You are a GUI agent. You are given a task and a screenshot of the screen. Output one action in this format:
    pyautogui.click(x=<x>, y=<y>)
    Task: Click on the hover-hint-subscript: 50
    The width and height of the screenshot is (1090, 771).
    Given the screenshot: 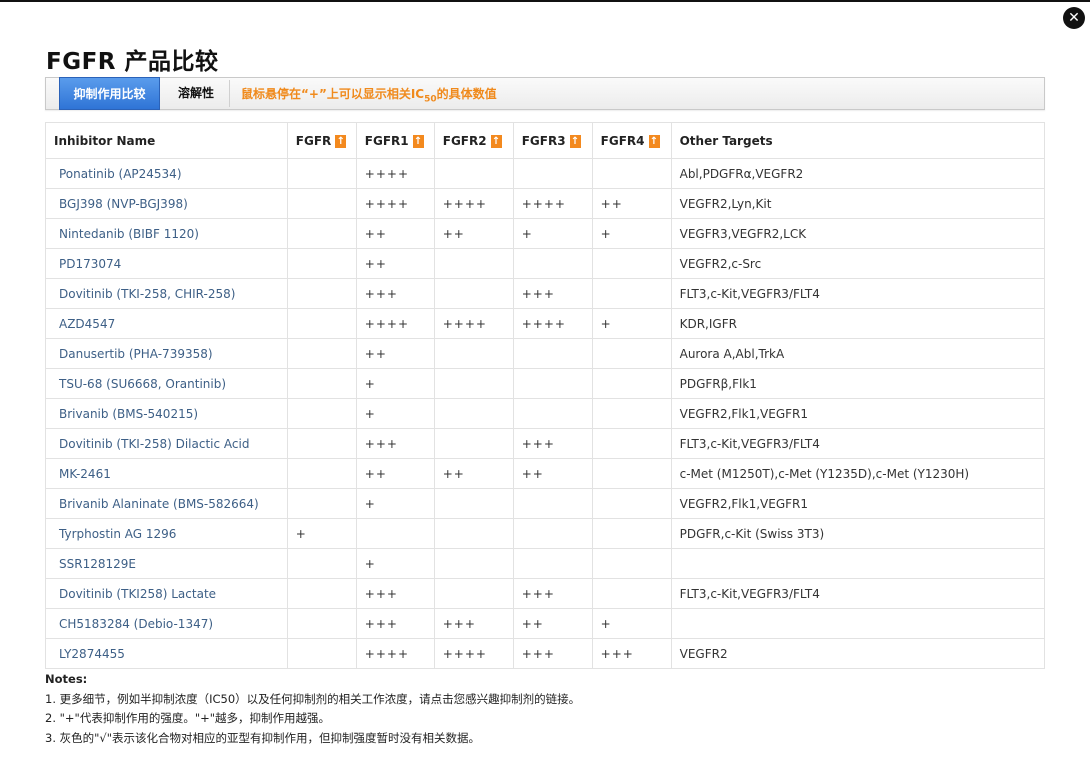 What is the action you would take?
    pyautogui.click(x=430, y=99)
    